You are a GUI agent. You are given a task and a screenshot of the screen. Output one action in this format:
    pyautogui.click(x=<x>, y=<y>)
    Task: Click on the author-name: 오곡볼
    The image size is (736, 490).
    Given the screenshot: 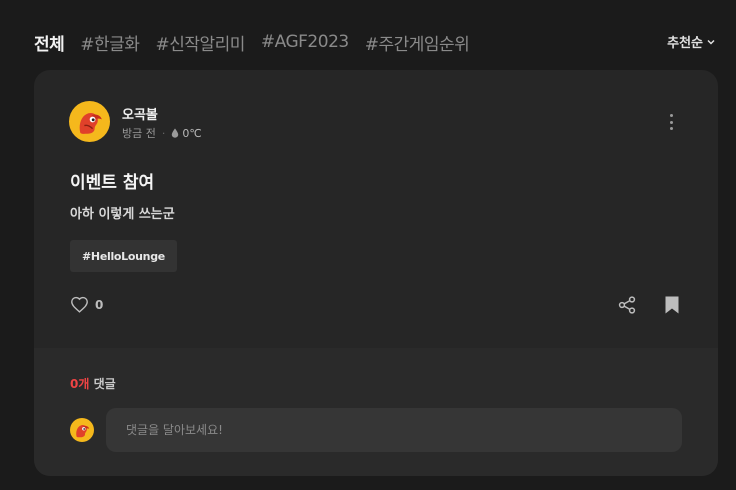 What is the action you would take?
    pyautogui.click(x=140, y=113)
    